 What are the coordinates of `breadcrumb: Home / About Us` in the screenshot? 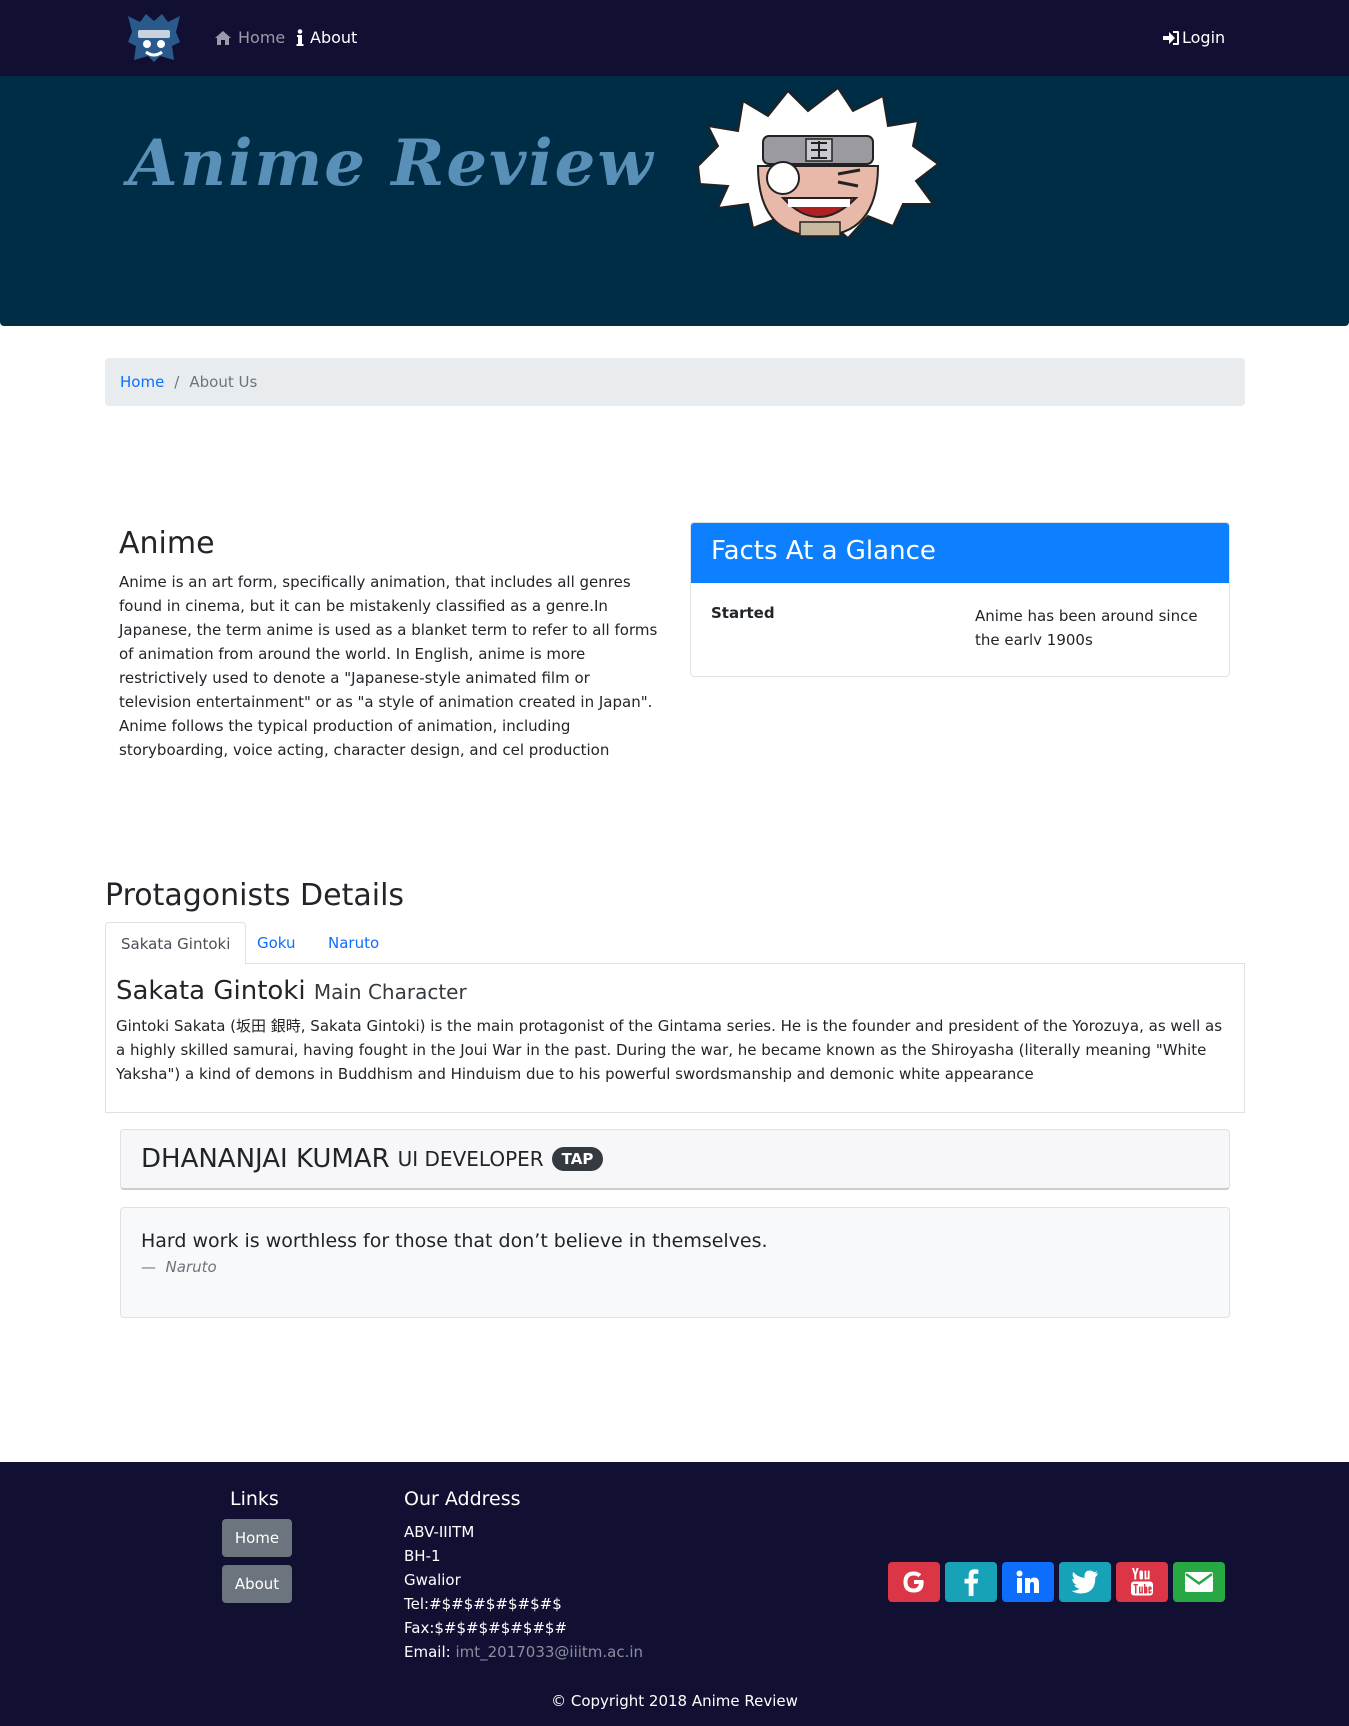 It's located at (675, 382).